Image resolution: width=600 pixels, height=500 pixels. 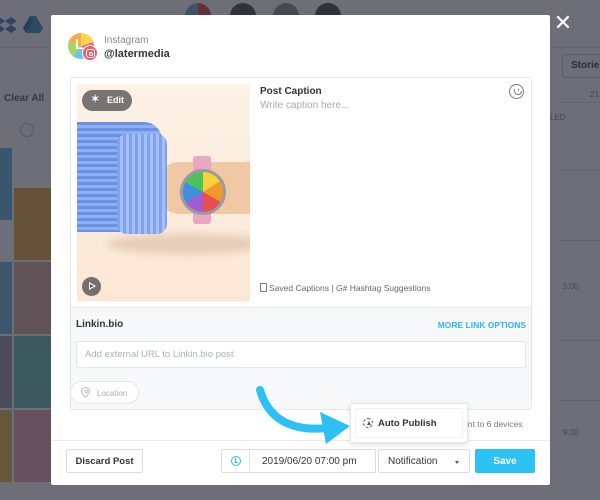 What do you see at coordinates (85, 391) in the screenshot?
I see `map-pin-icon` at bounding box center [85, 391].